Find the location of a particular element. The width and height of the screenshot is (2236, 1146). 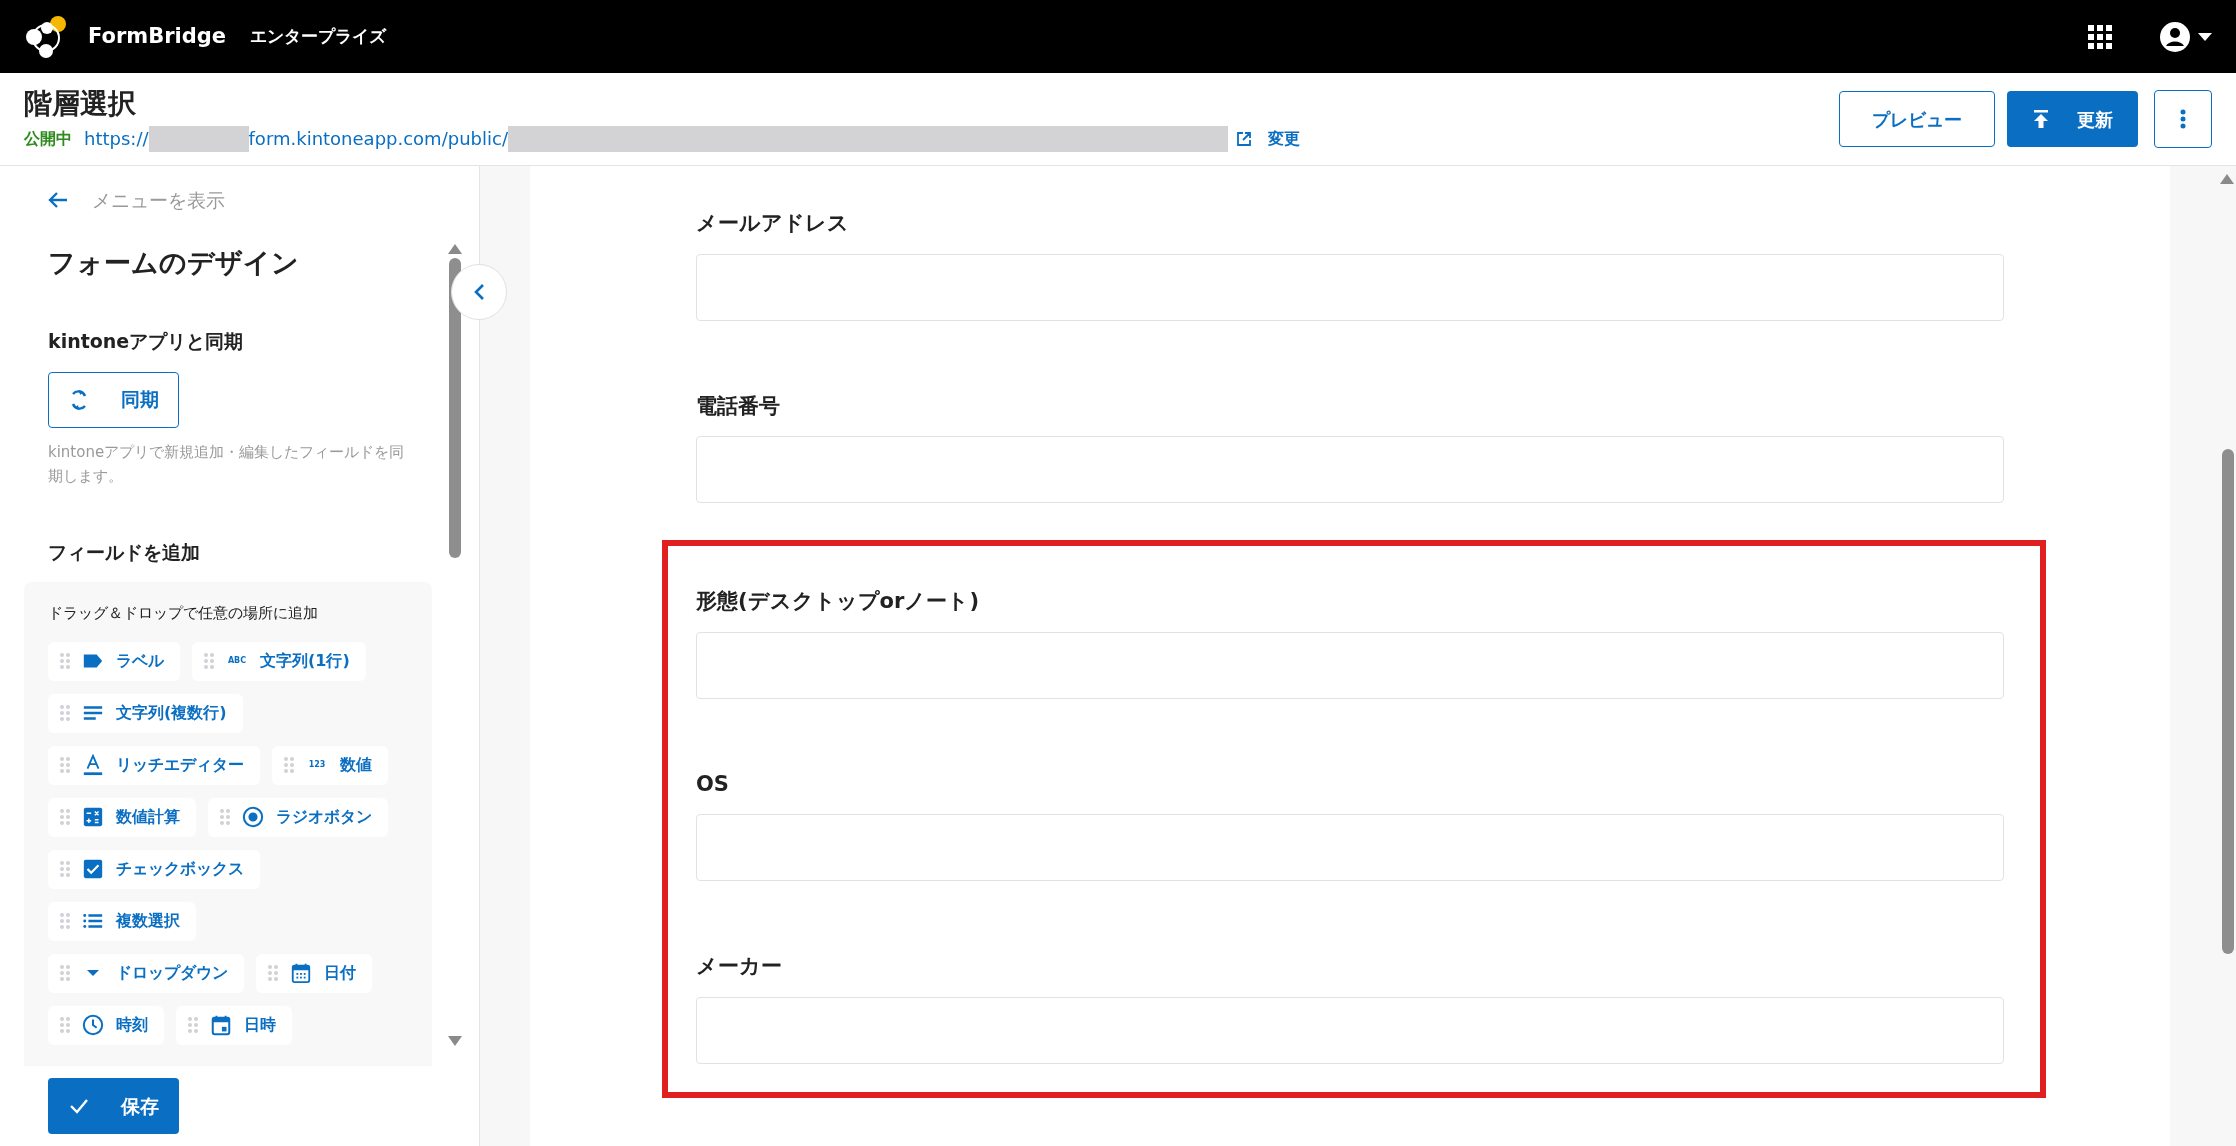

status-label: 公開中 is located at coordinates (48, 138).